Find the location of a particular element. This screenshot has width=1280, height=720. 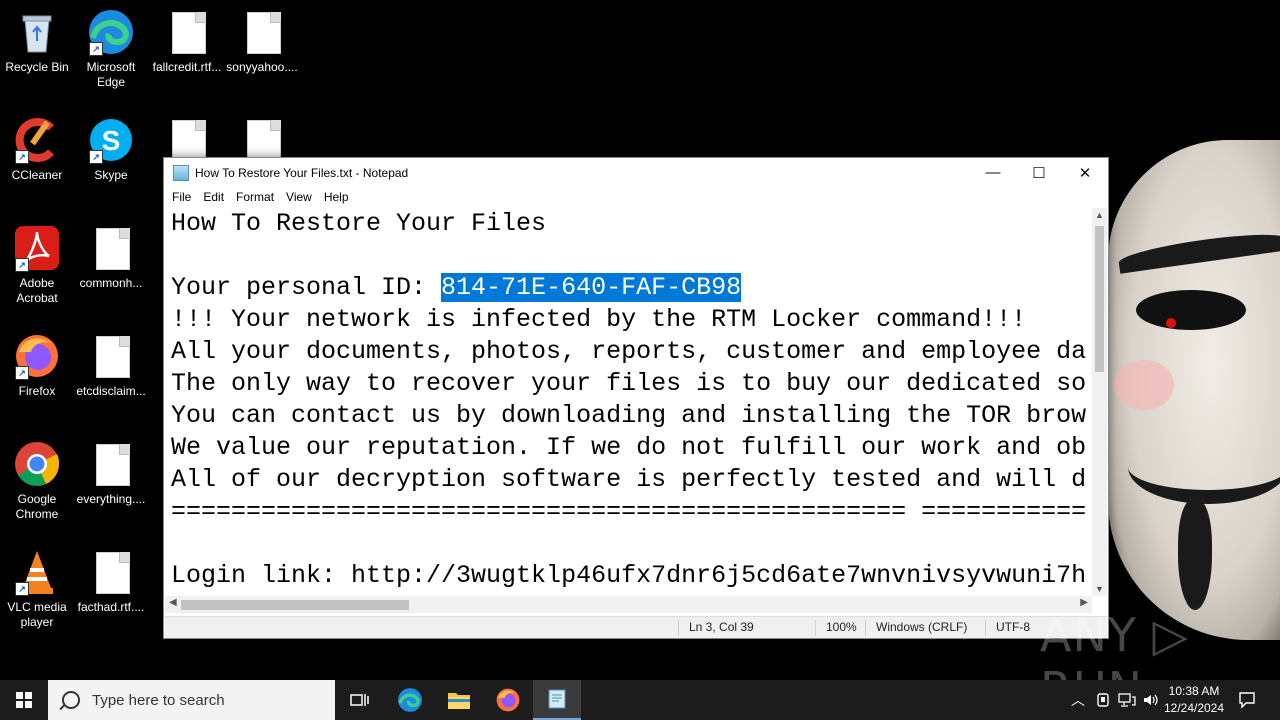

chrome-icon is located at coordinates (37, 464).